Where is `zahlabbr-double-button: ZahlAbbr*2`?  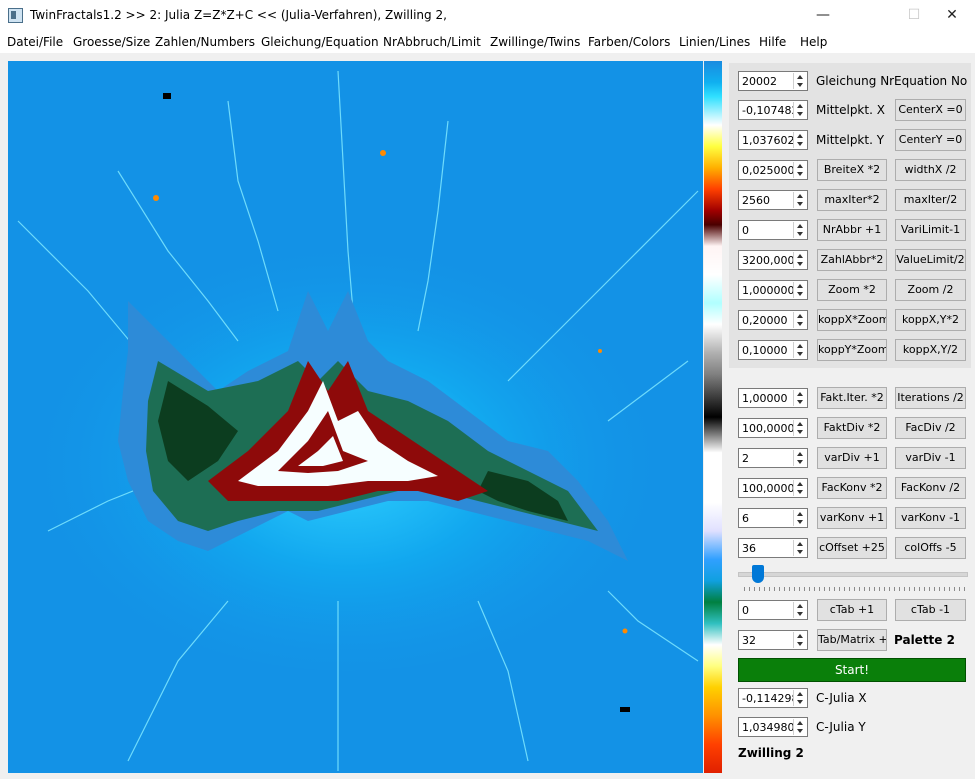
zahlabbr-double-button: ZahlAbbr*2 is located at coordinates (852, 260).